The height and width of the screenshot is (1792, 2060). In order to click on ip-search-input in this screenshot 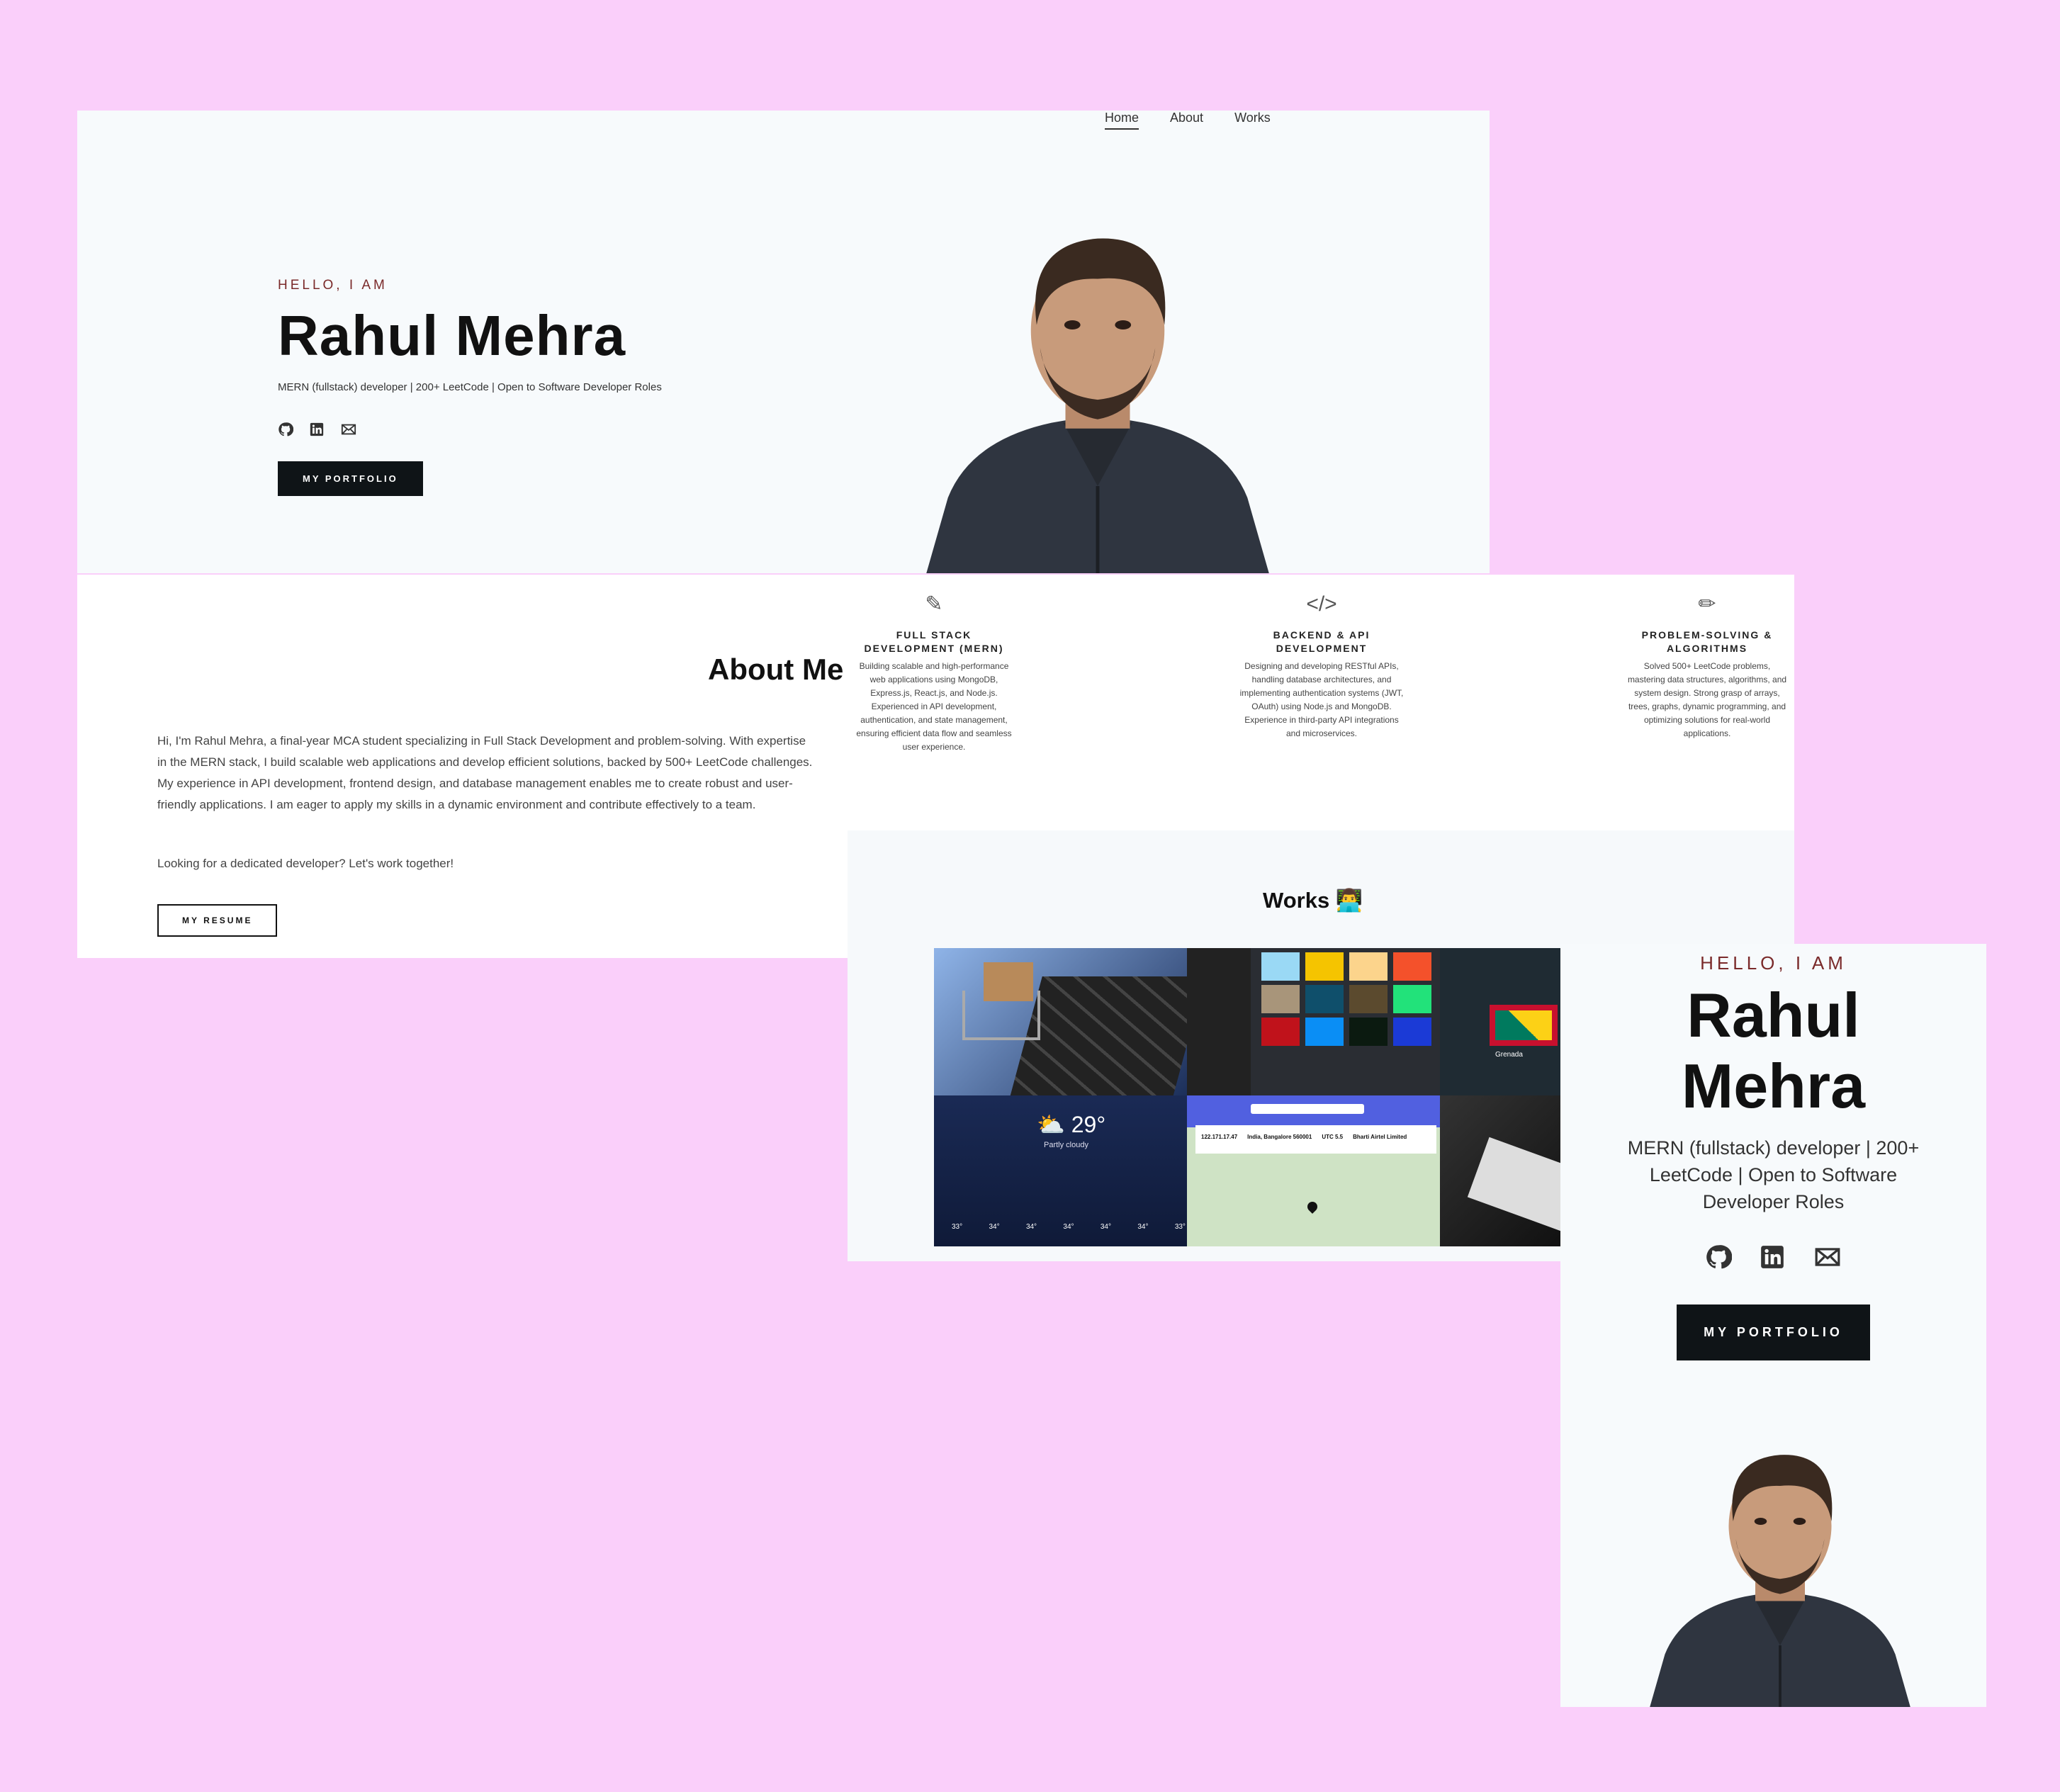, I will do `click(1307, 1109)`.